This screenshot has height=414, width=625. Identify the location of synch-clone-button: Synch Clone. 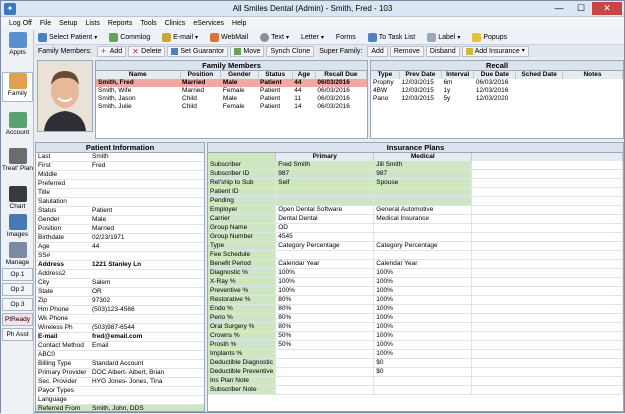
(290, 51).